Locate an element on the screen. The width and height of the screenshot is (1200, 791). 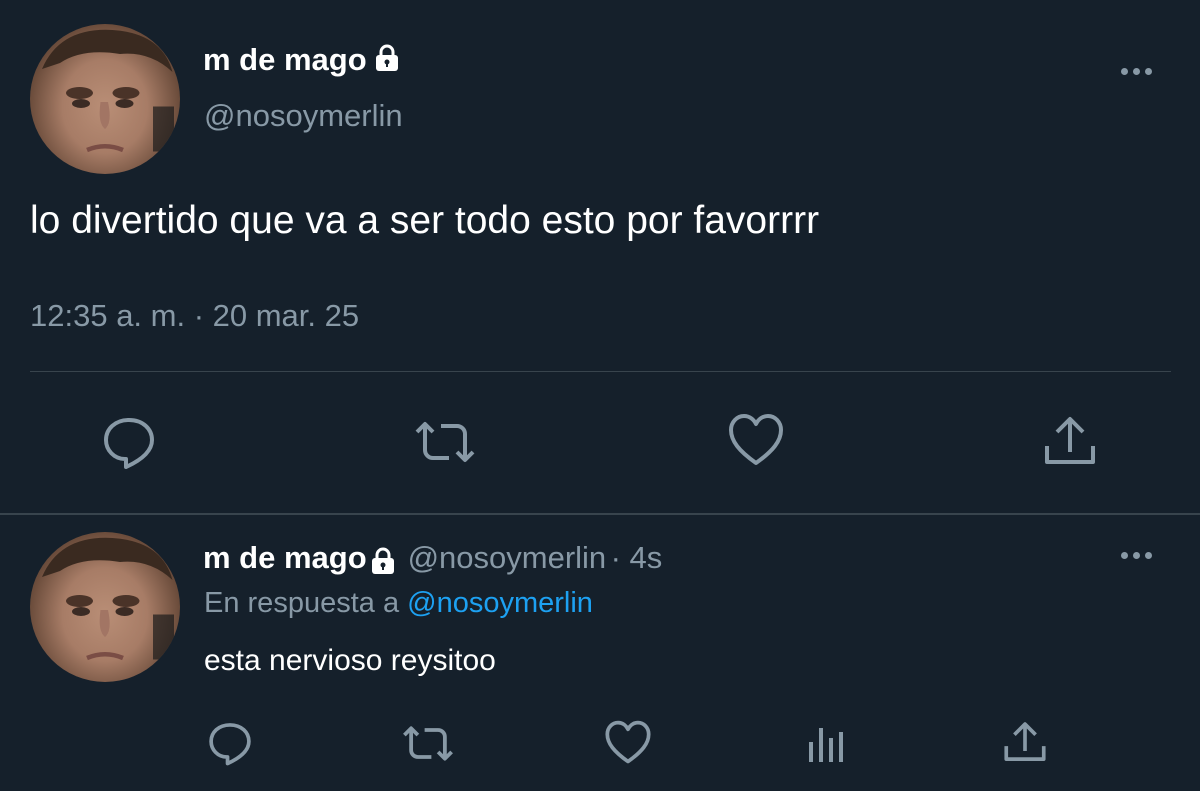
reply-avatar is located at coordinates (105, 607).